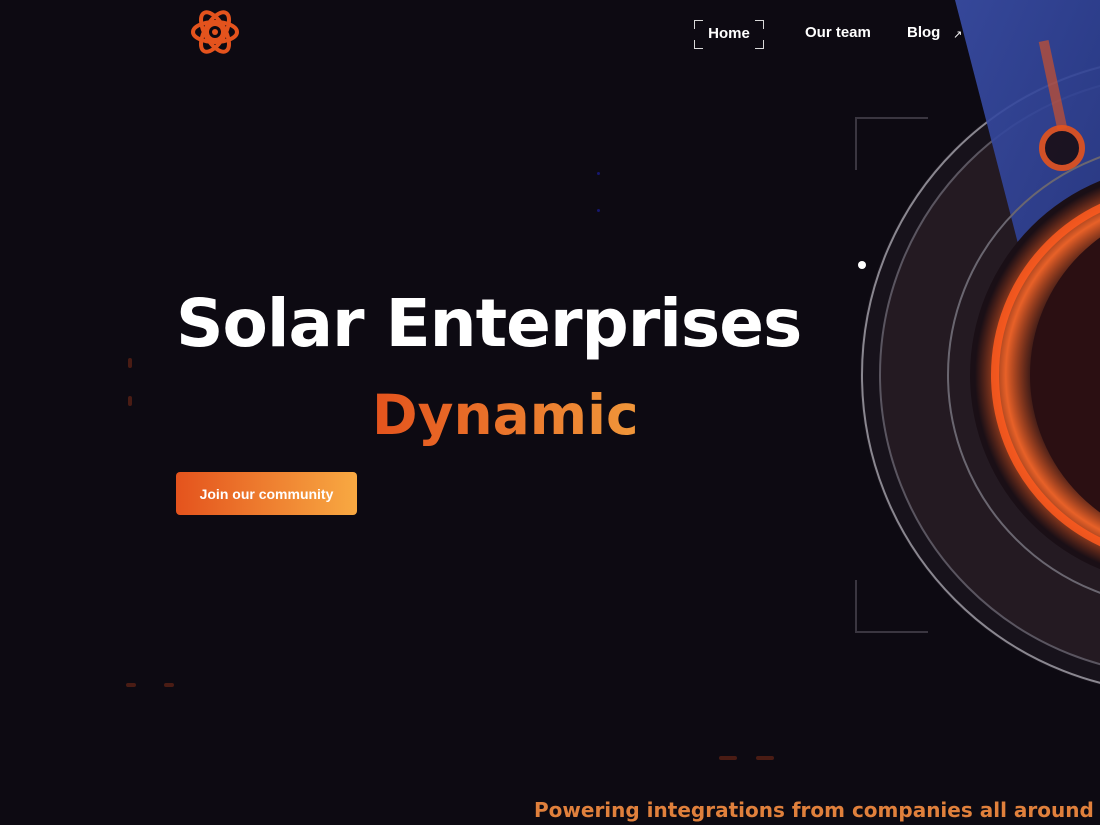 The height and width of the screenshot is (825, 1100). Describe the element at coordinates (489, 323) in the screenshot. I see `hero-title: Solar Enterprises` at that location.